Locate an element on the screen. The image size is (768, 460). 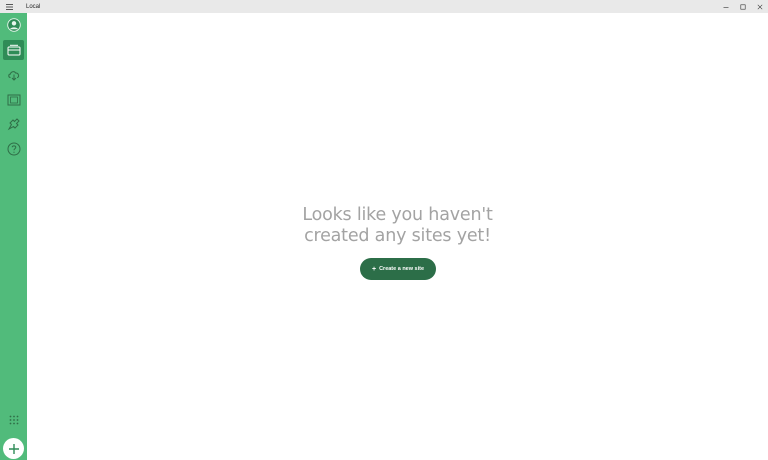
sites-icon is located at coordinates (13, 50).